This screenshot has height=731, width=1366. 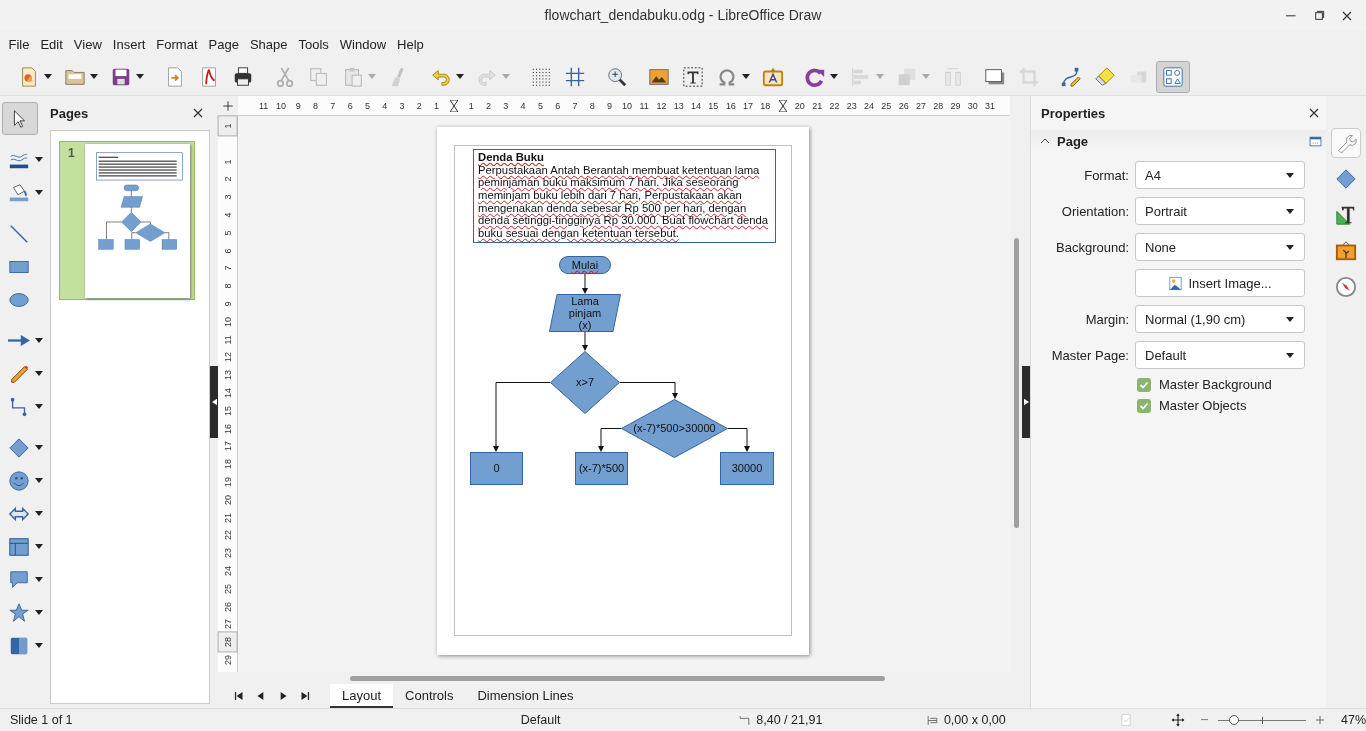 What do you see at coordinates (227, 376) in the screenshot?
I see `ruler-label: 13` at bounding box center [227, 376].